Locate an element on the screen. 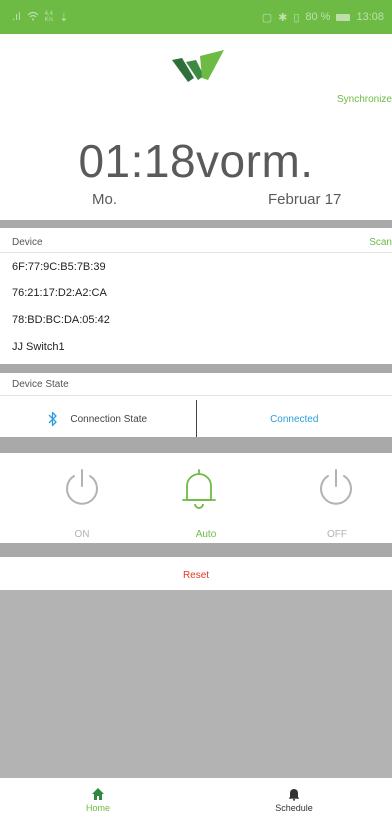 The height and width of the screenshot is (822, 392). connection-state-label: Connection State is located at coordinates (109, 419).